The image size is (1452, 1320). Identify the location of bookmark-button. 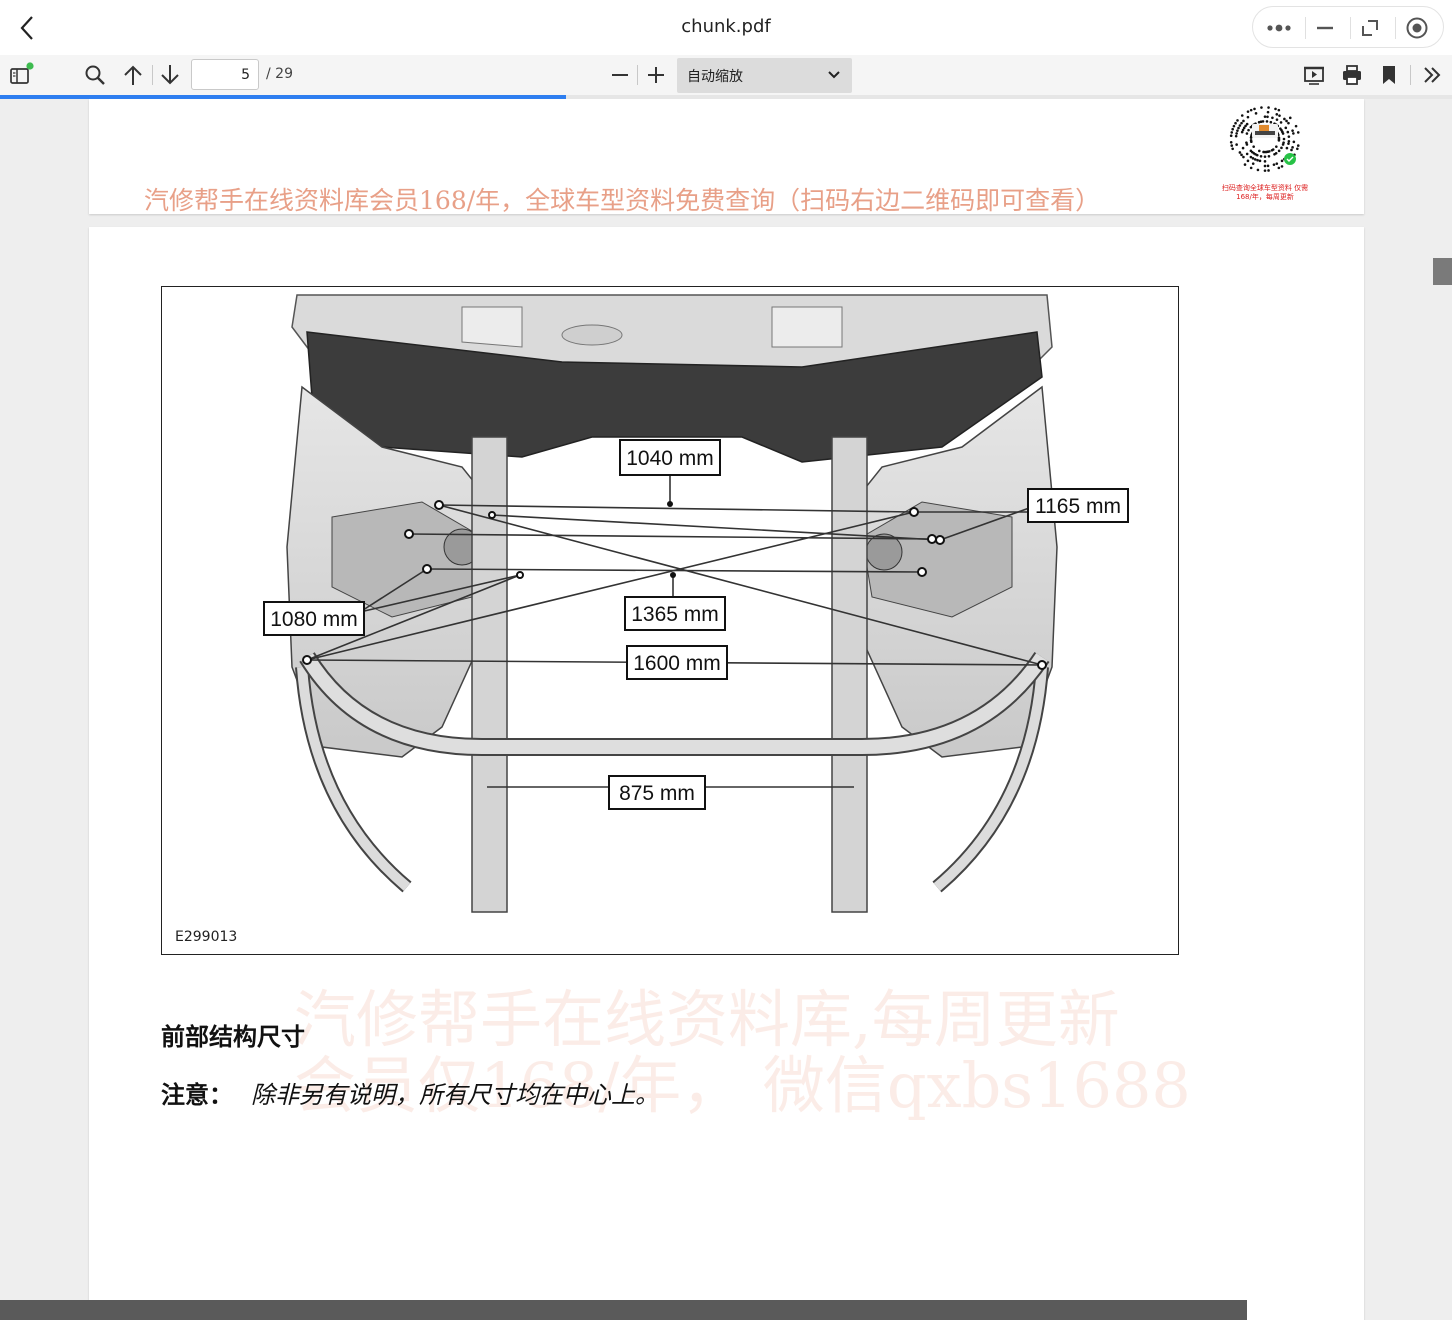
(1389, 75).